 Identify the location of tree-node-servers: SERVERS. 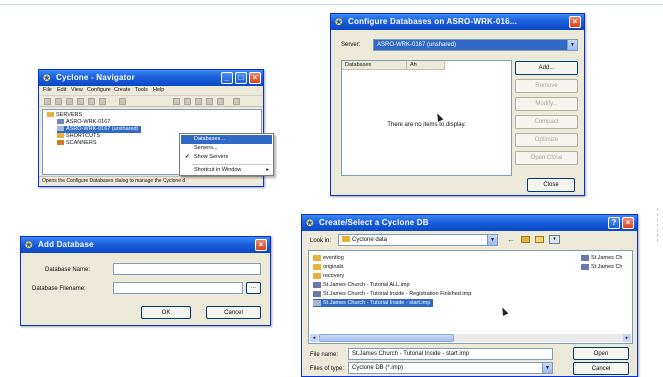
(64, 115).